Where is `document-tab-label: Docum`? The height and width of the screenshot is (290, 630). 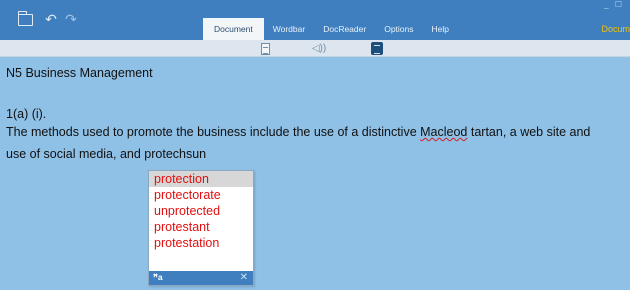
document-tab-label: Docum is located at coordinates (615, 29).